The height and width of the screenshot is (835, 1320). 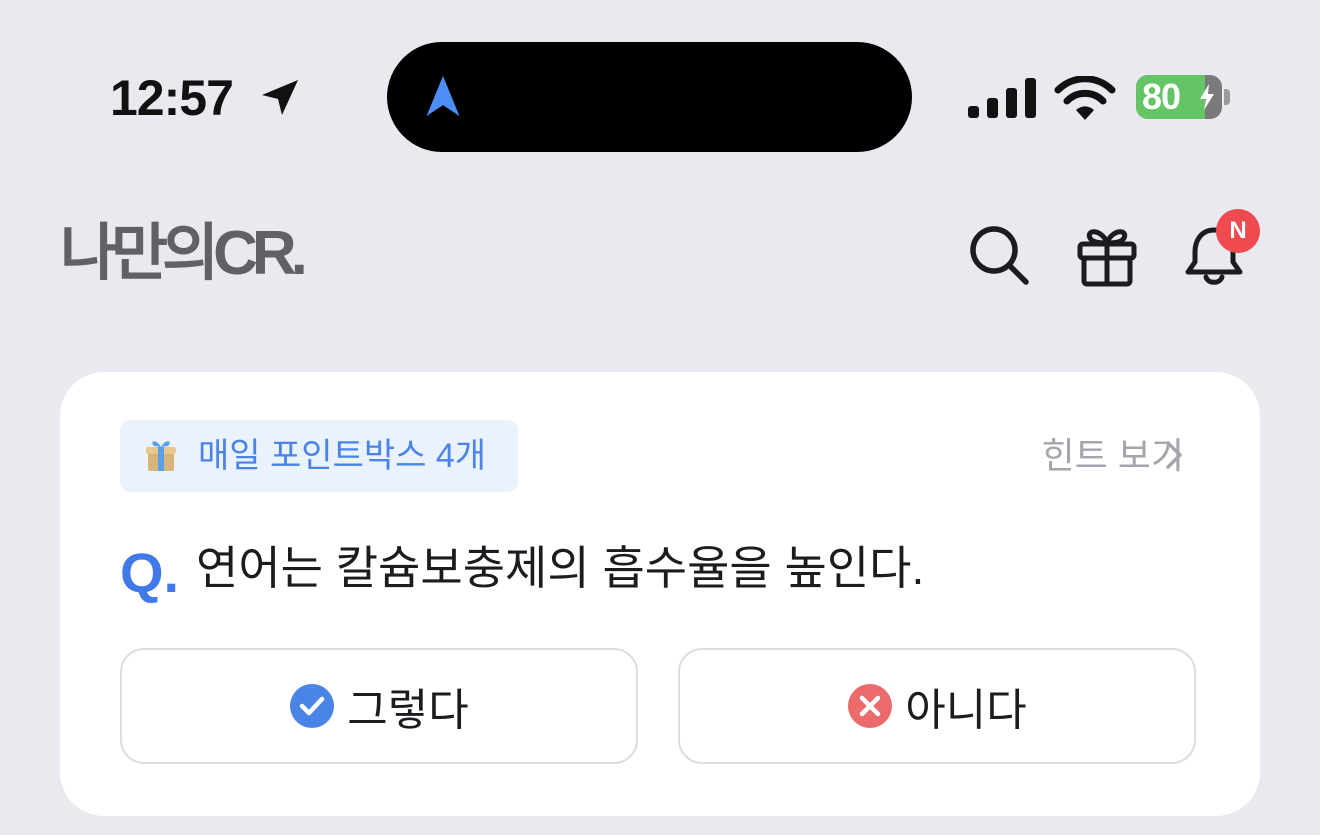 I want to click on cellular-signal-icon, so click(x=1002, y=98).